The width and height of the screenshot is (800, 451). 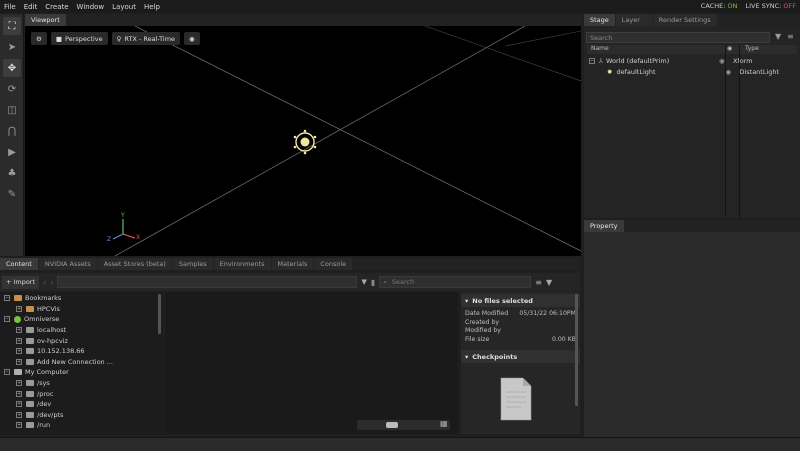 What do you see at coordinates (39, 38) in the screenshot?
I see `viewport-settings-button: ⚙` at bounding box center [39, 38].